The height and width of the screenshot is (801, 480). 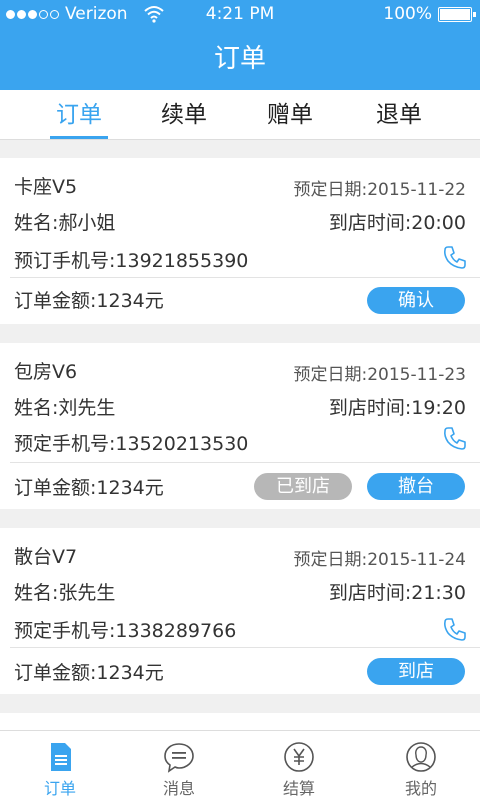 I want to click on bottom-tab-profile: 我的, so click(x=420, y=766).